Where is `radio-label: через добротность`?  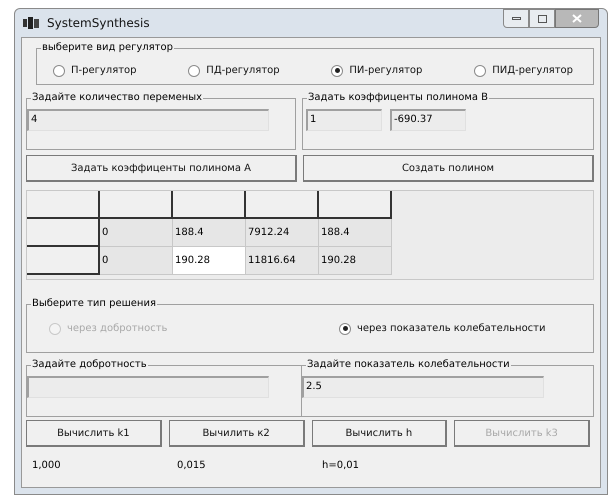 radio-label: через добротность is located at coordinates (117, 329).